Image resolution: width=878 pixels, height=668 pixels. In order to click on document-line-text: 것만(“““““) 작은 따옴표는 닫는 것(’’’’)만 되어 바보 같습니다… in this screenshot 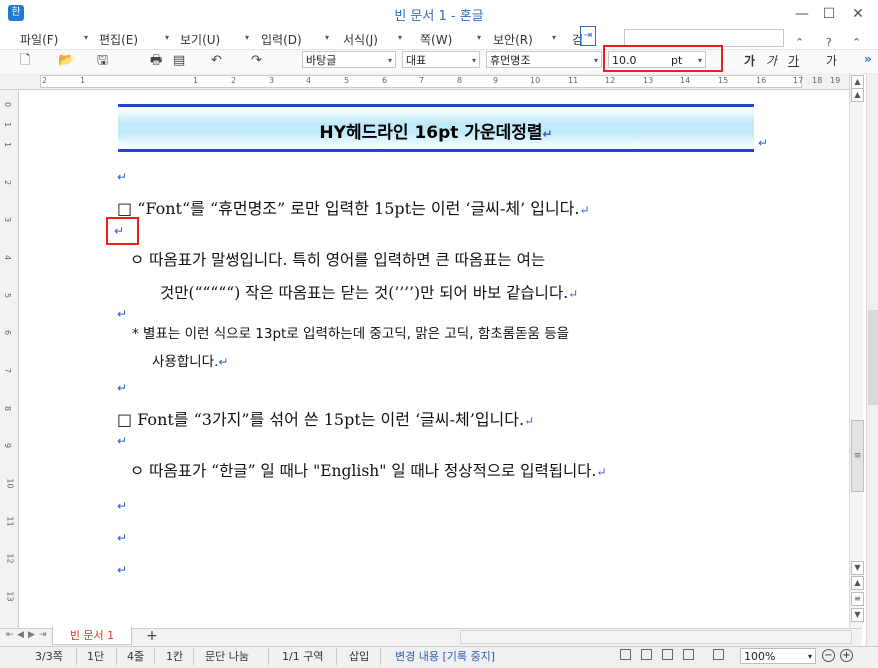, I will do `click(364, 293)`.